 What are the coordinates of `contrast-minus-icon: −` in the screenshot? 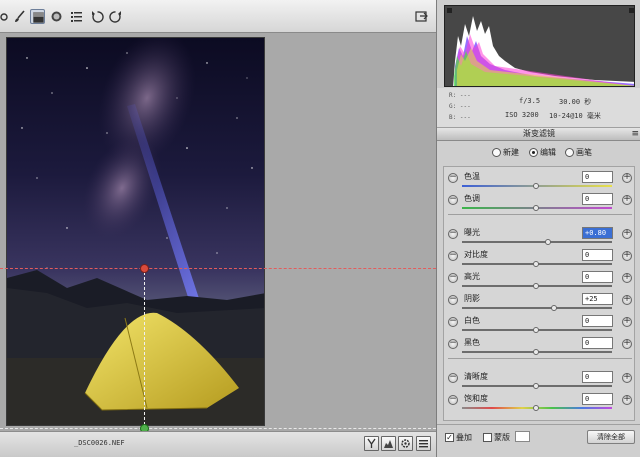 It's located at (453, 256).